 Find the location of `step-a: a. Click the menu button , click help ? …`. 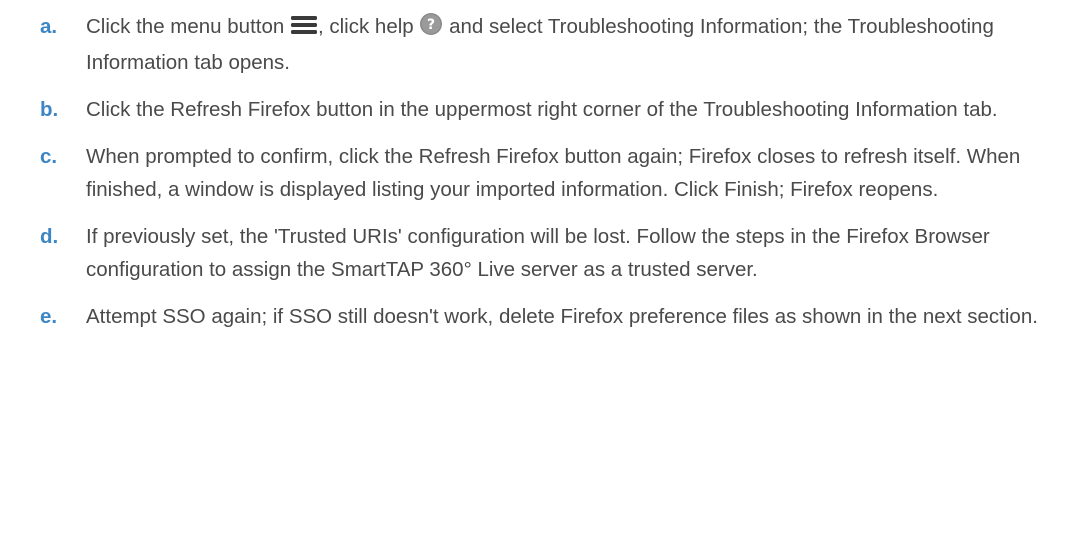

step-a: a. Click the menu button , click help ? … is located at coordinates (555, 44).